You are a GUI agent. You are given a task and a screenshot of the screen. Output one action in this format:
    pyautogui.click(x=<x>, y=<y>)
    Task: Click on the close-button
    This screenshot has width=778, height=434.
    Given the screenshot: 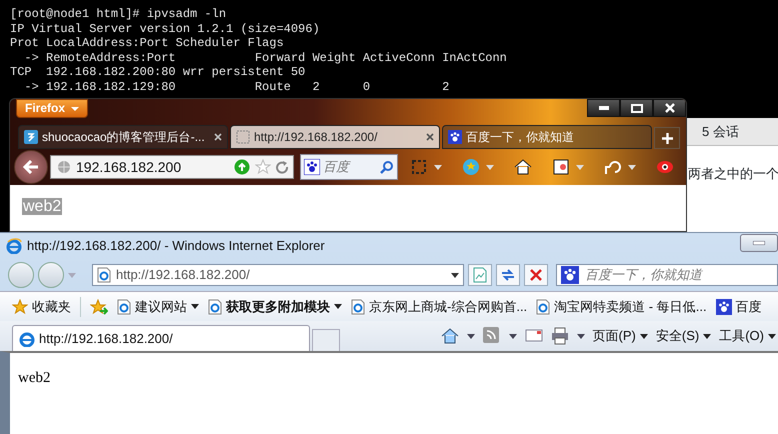 What is the action you would take?
    pyautogui.click(x=669, y=108)
    